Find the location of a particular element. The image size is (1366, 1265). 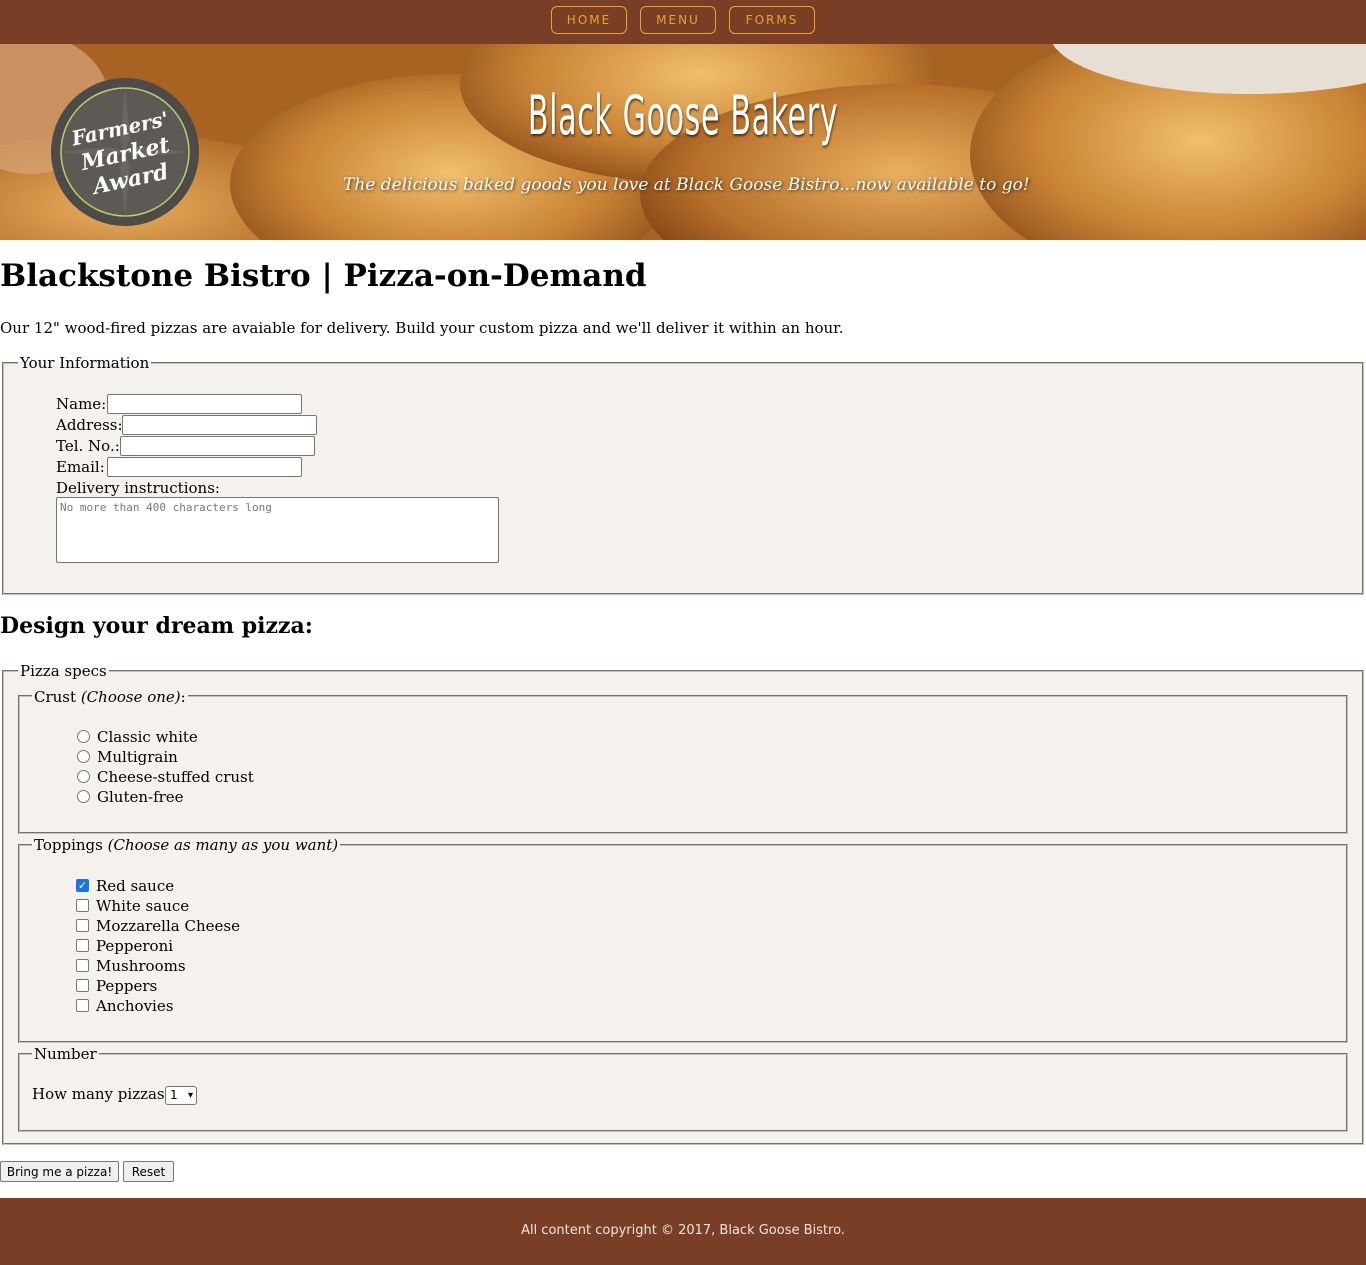

your-information-legend: Your Information is located at coordinates (85, 363).